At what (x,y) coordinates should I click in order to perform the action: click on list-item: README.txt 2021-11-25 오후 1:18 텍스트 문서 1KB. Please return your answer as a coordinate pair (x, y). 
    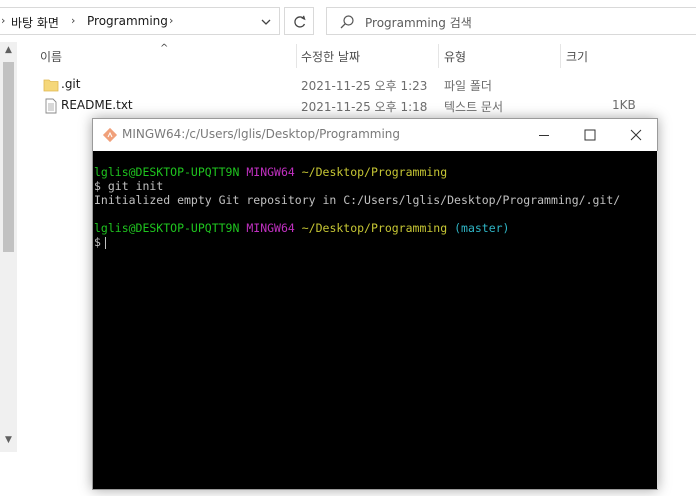
    Looking at the image, I should click on (356, 106).